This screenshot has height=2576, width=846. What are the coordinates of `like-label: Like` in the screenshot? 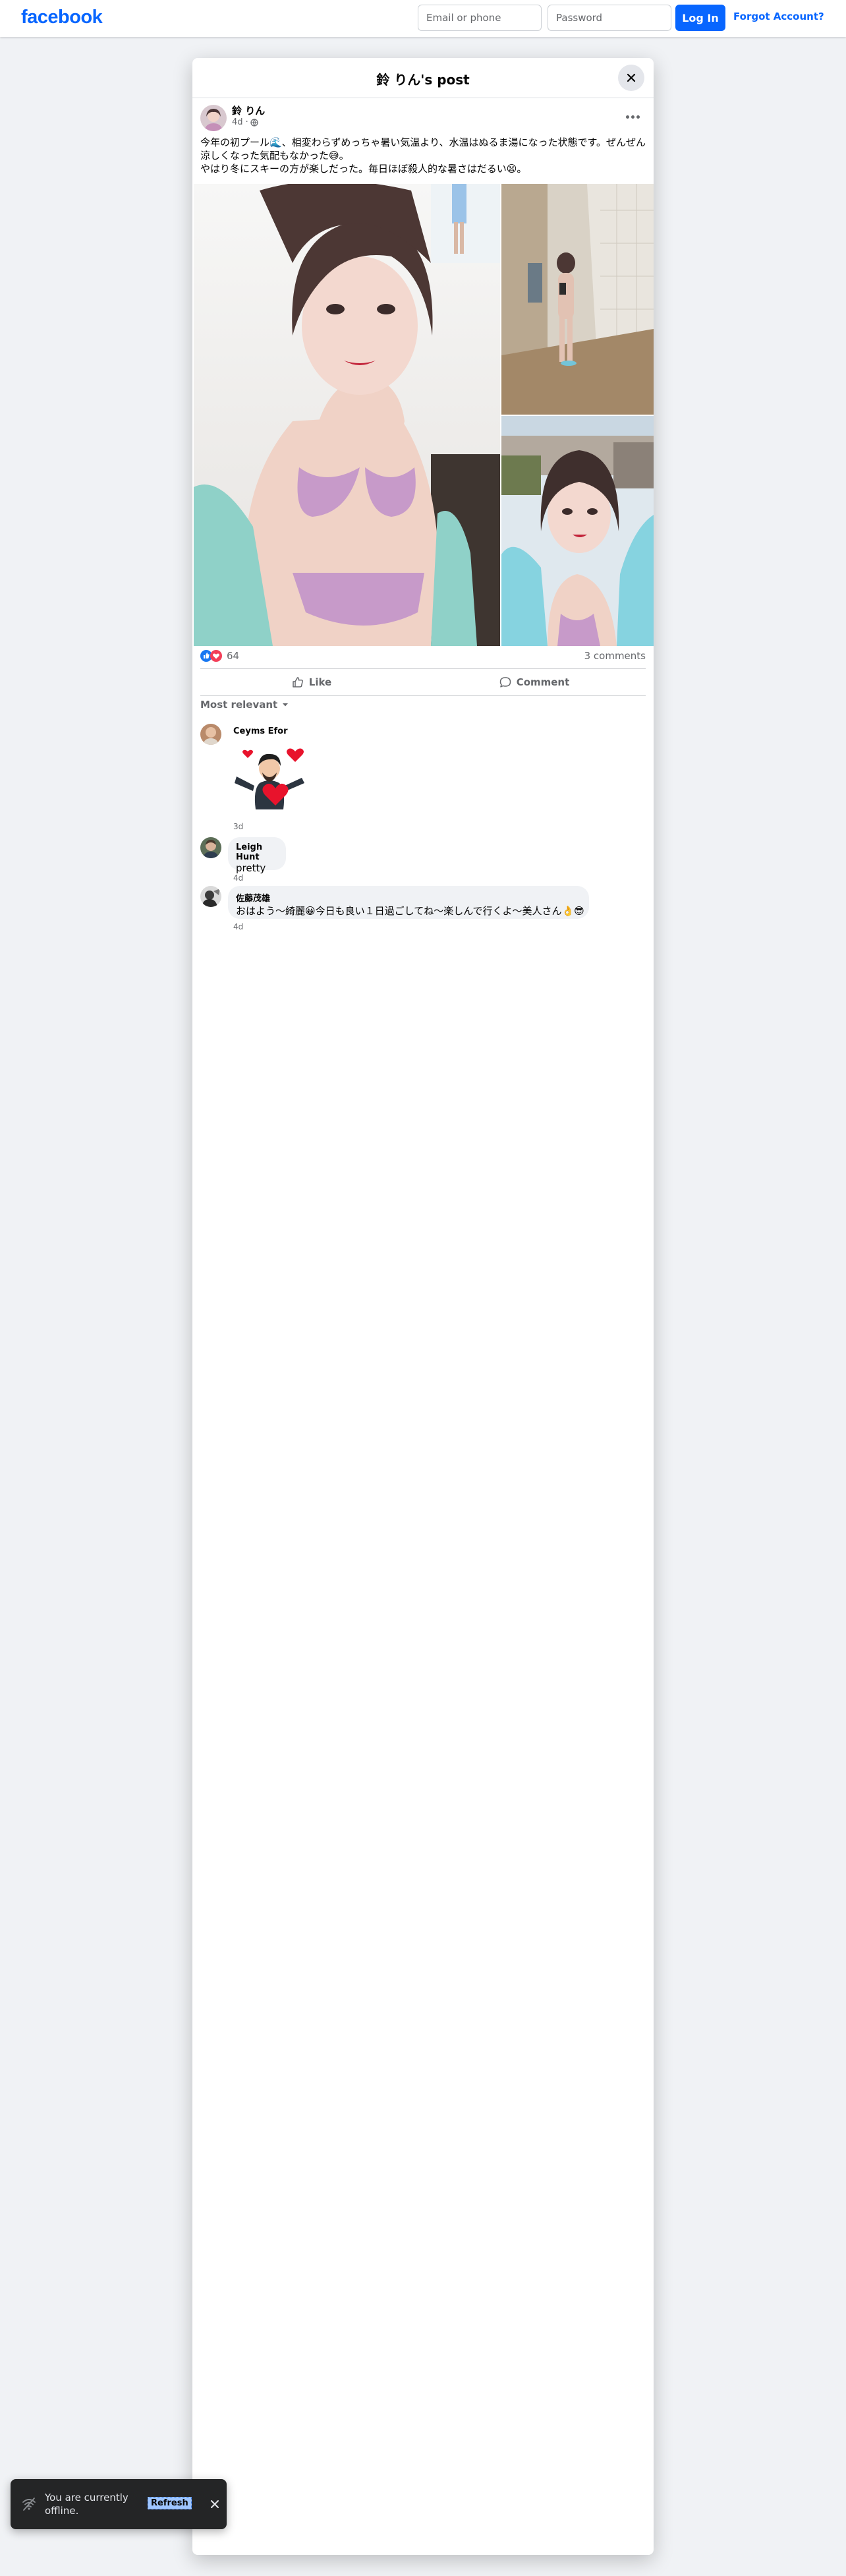 It's located at (320, 682).